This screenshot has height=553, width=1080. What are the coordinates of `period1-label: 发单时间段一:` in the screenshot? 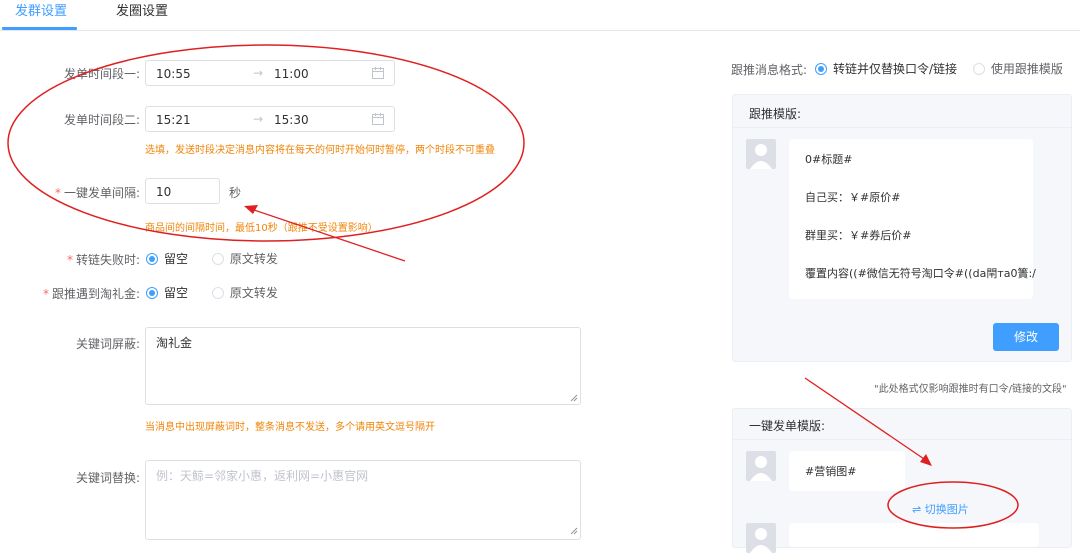 It's located at (101, 74).